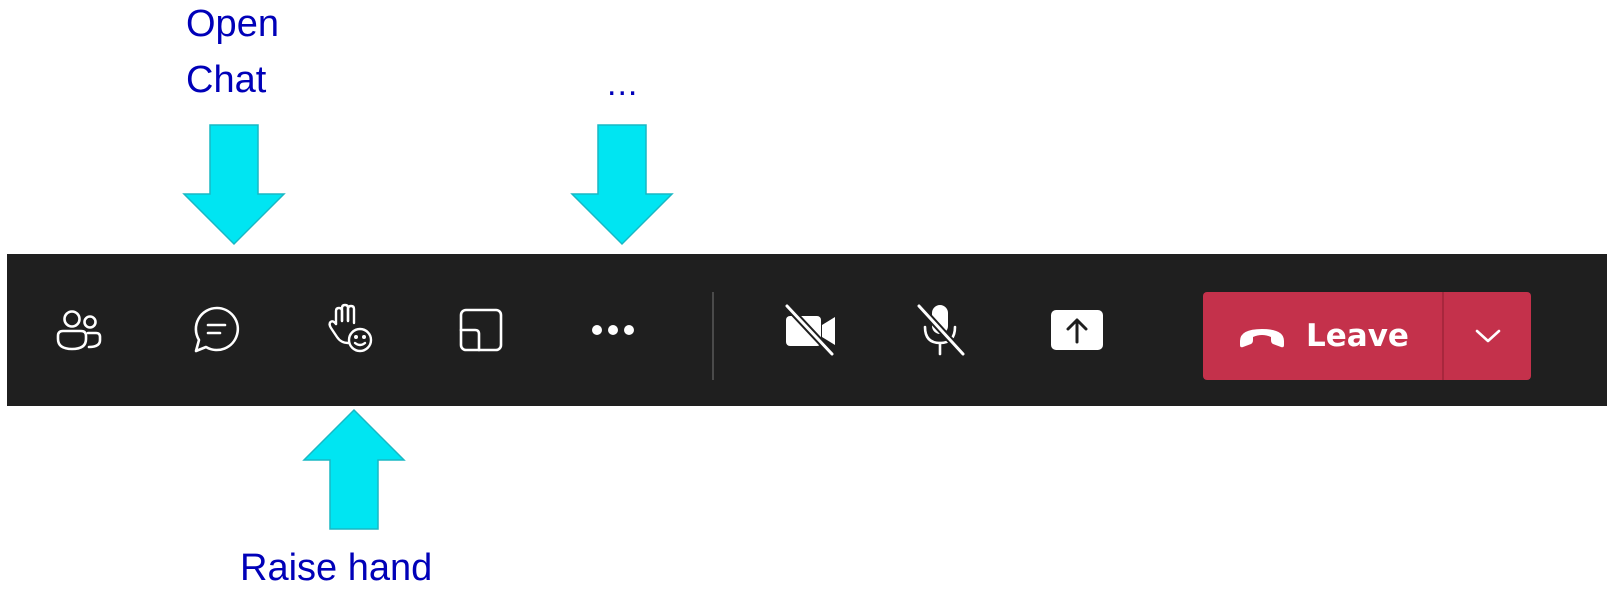 This screenshot has width=1607, height=598. I want to click on open-chat-label-line1: Open, so click(232, 24).